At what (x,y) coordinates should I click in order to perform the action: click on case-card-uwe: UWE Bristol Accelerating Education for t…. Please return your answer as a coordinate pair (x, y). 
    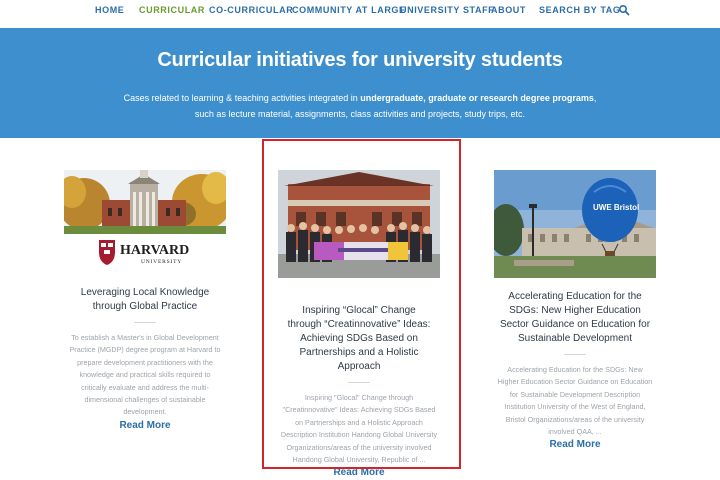
    Looking at the image, I should click on (575, 310).